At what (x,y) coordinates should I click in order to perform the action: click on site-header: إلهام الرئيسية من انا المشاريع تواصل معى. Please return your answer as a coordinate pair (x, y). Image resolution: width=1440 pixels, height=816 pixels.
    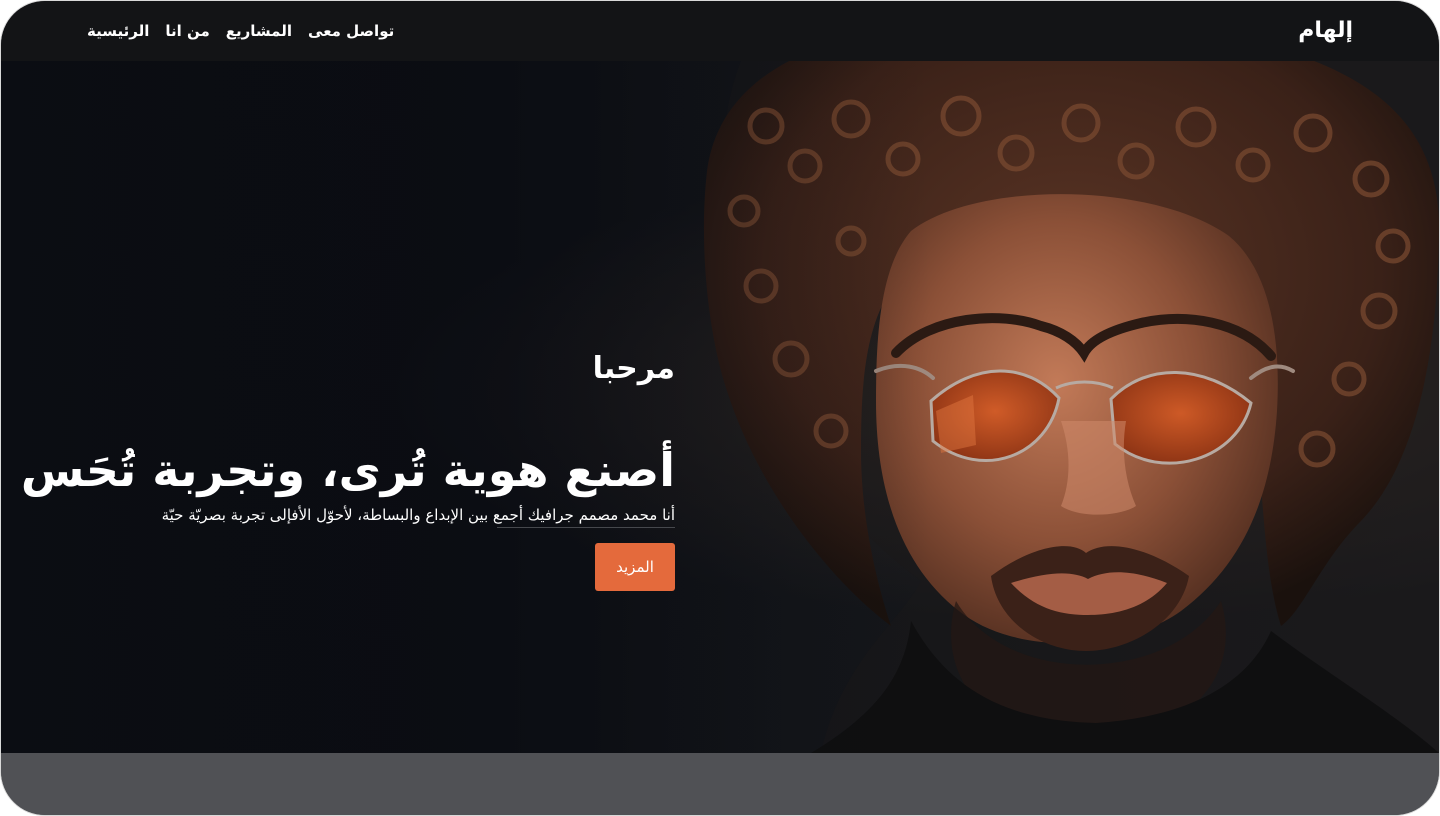
    Looking at the image, I should click on (720, 31).